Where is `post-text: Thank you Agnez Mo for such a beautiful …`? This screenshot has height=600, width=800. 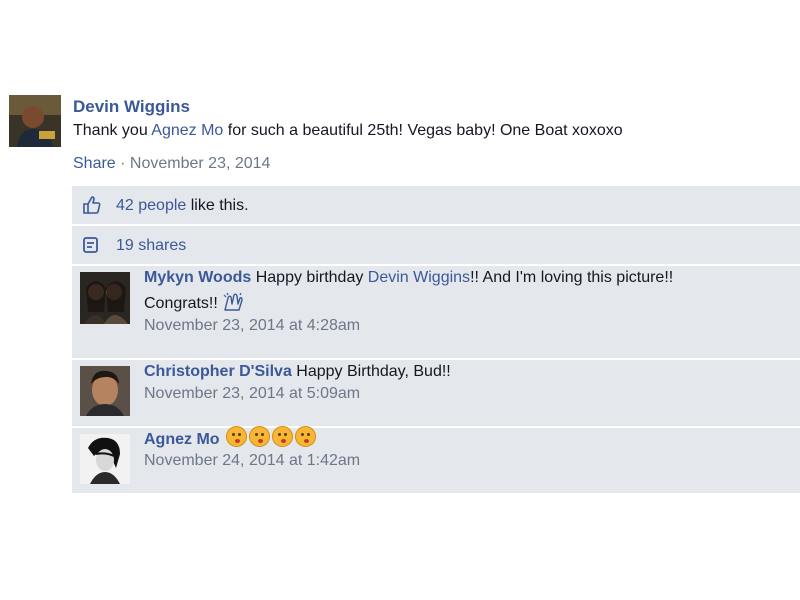 post-text: Thank you Agnez Mo for such a beautiful … is located at coordinates (348, 131).